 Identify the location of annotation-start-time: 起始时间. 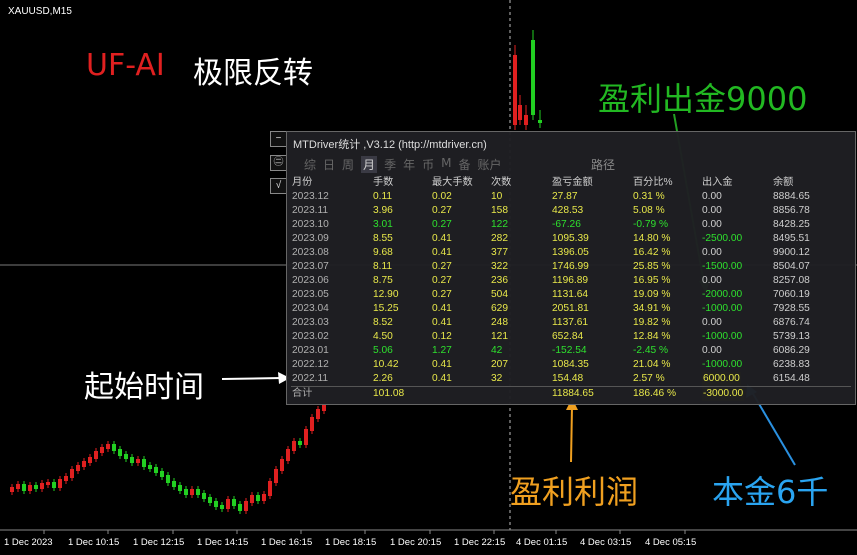
(144, 387).